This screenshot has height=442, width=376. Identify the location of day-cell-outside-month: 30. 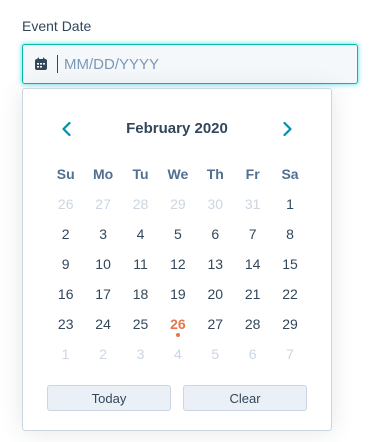
(215, 204).